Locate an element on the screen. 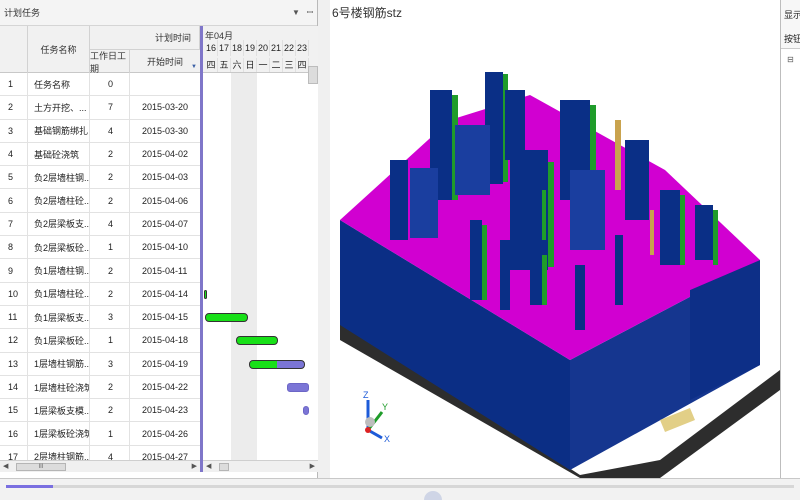 The width and height of the screenshot is (800, 500). row-number: 5 is located at coordinates (14, 177).